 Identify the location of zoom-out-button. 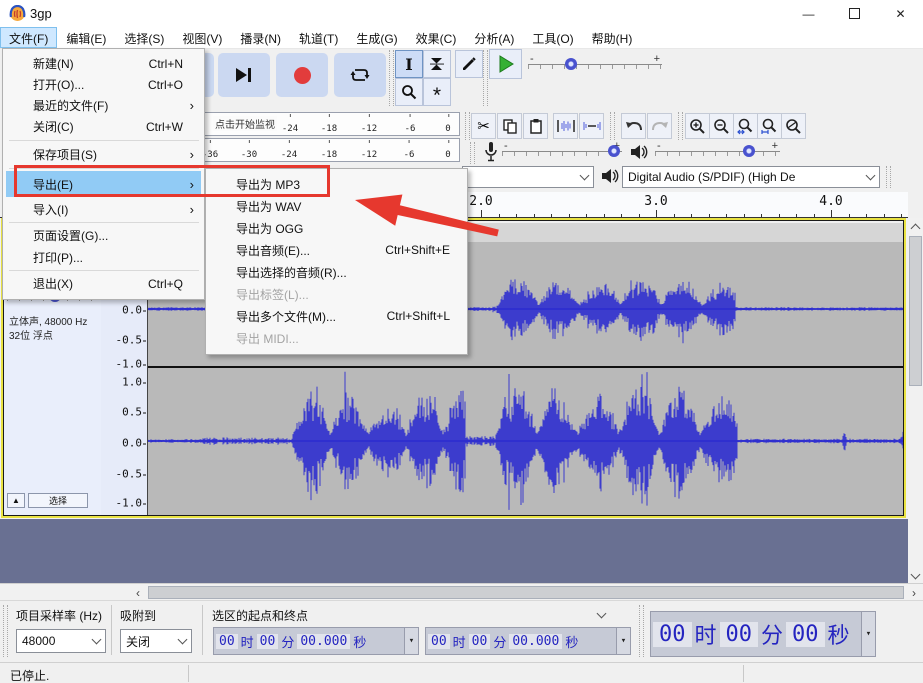
(721, 126).